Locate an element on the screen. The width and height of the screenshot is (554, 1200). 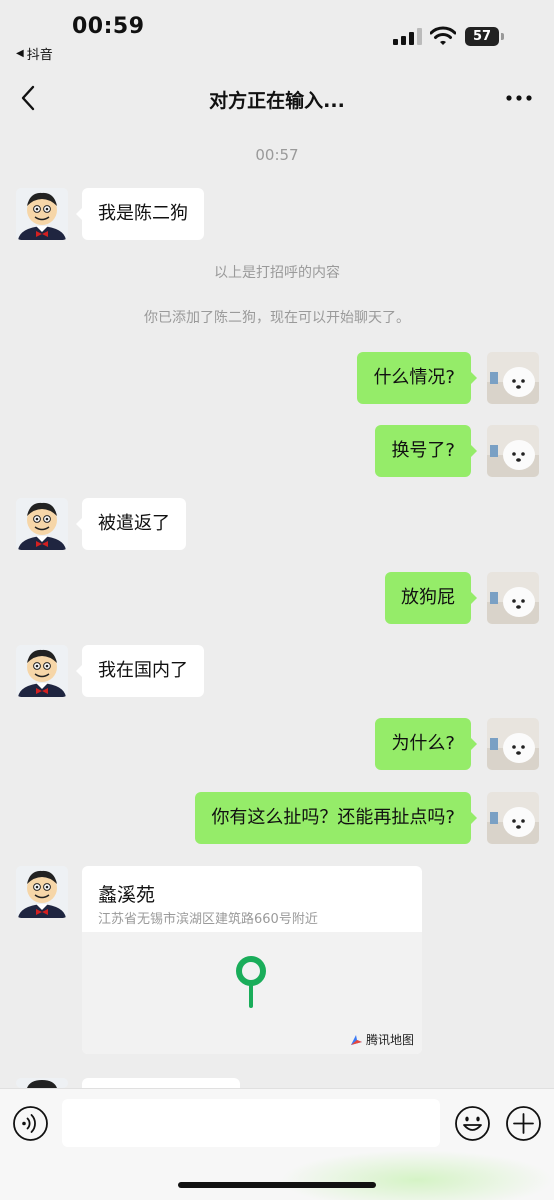
more-options-icon is located at coordinates (519, 98).